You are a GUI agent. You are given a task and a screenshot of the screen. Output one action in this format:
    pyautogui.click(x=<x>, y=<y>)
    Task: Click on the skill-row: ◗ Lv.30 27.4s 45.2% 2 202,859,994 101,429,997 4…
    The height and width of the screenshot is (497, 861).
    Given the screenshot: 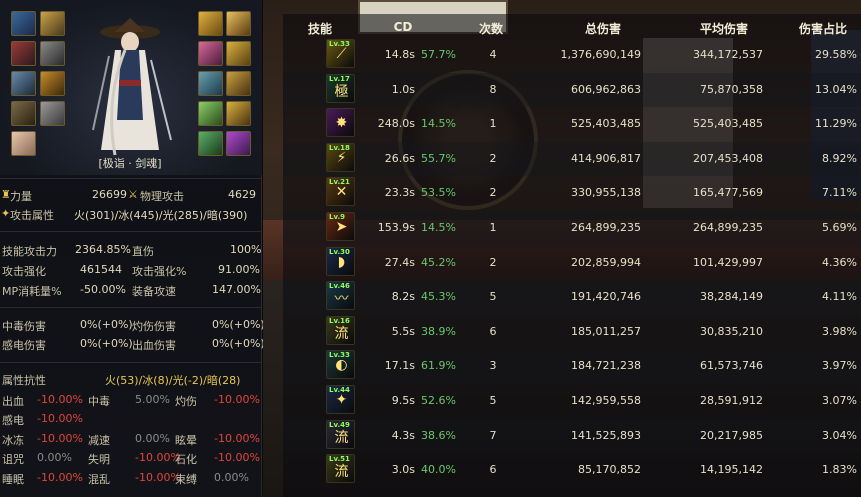 What is the action you would take?
    pyautogui.click(x=572, y=263)
    